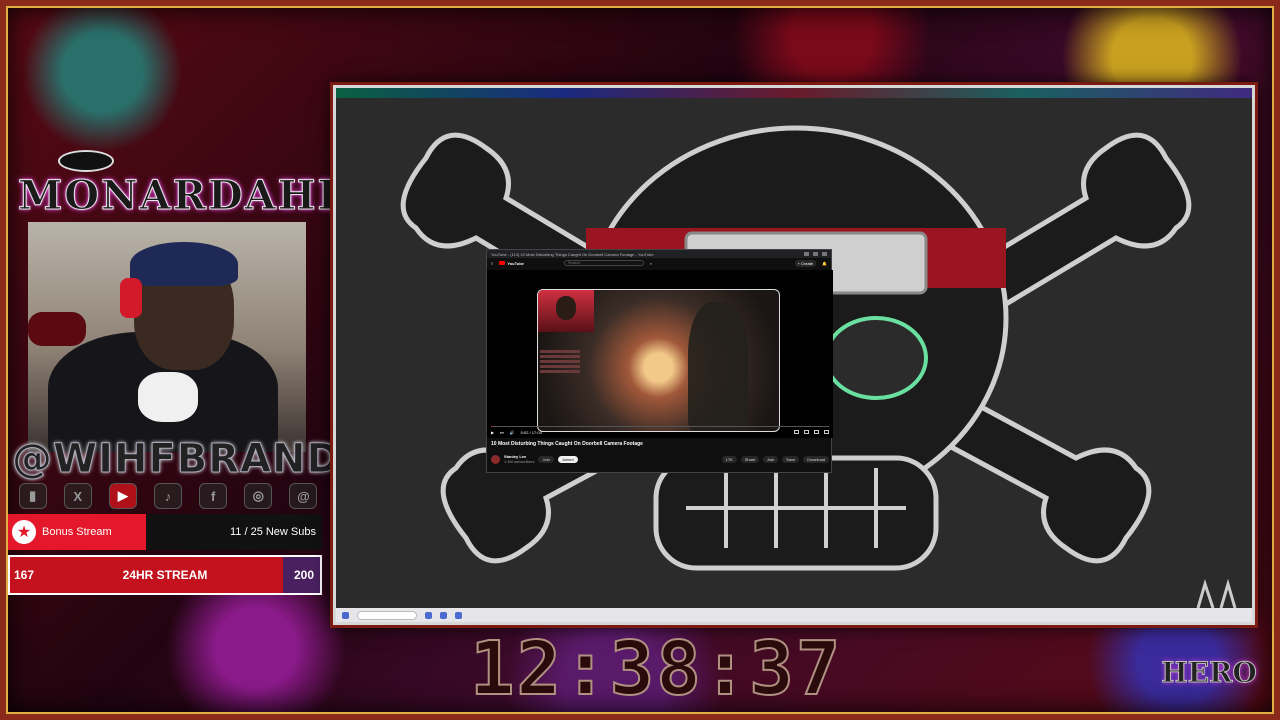 The image size is (1280, 720). Describe the element at coordinates (258, 496) in the screenshot. I see `instagram-icon: ◎` at that location.